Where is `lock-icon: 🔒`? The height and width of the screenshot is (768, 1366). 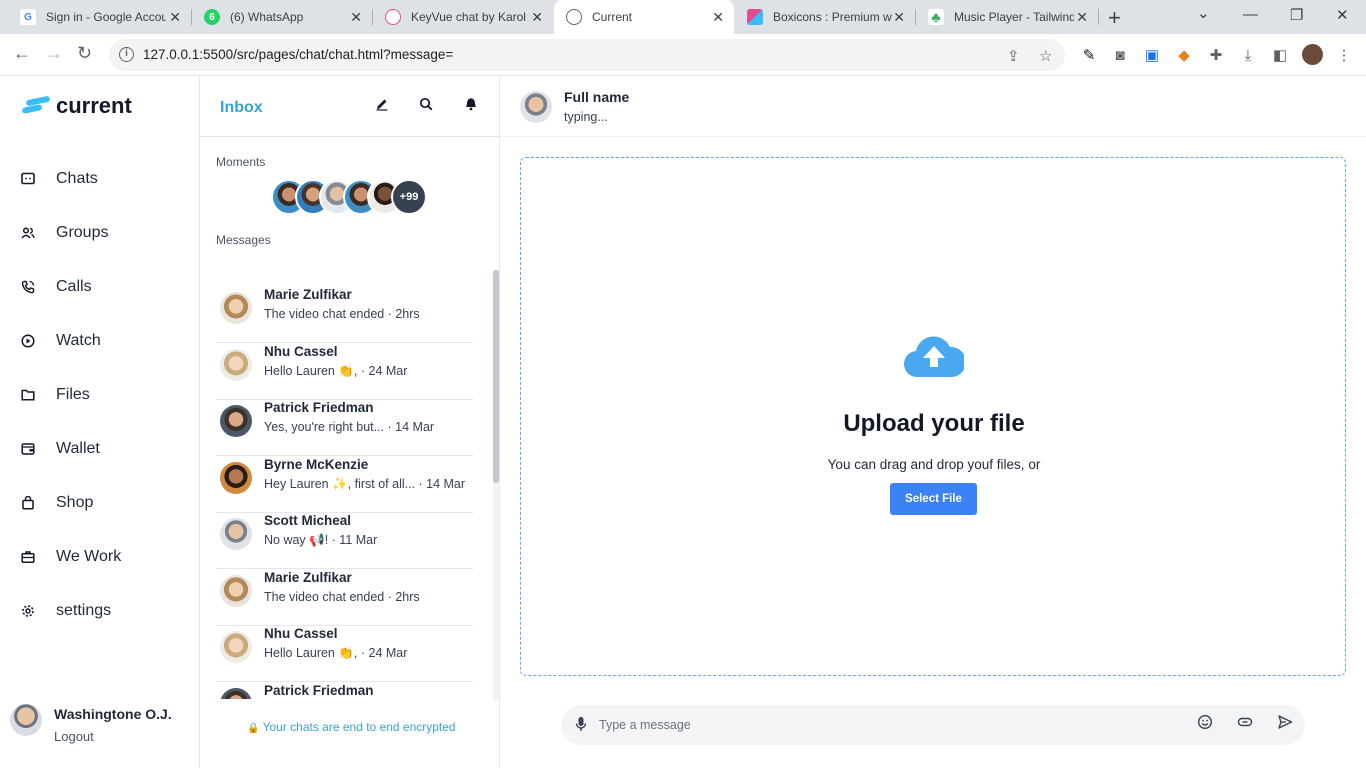
lock-icon: 🔒 is located at coordinates (253, 728).